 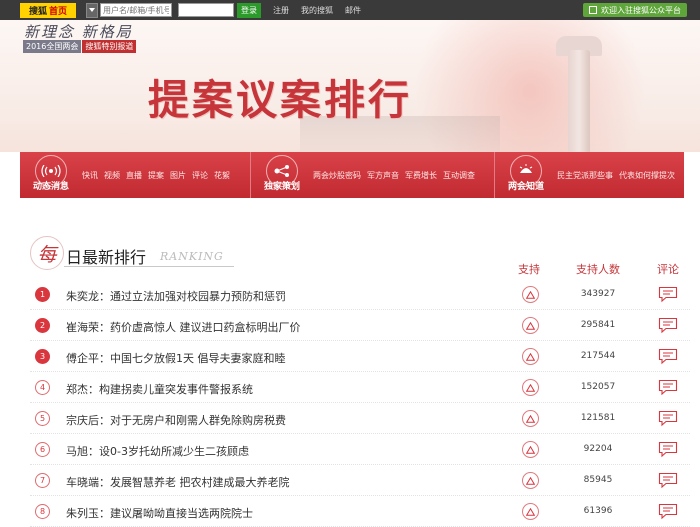 What do you see at coordinates (42, 294) in the screenshot?
I see `rank-number: 1` at bounding box center [42, 294].